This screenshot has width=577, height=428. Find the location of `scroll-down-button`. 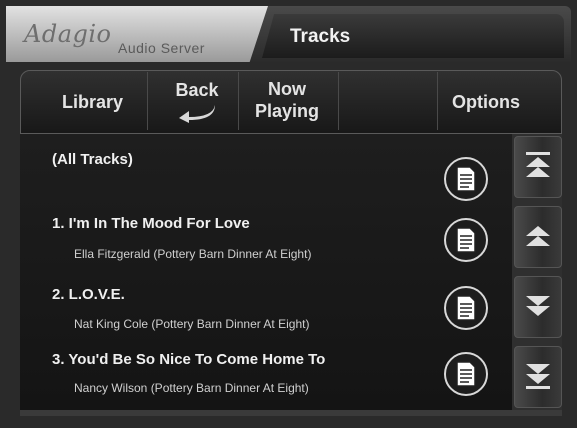

scroll-down-button is located at coordinates (538, 307).